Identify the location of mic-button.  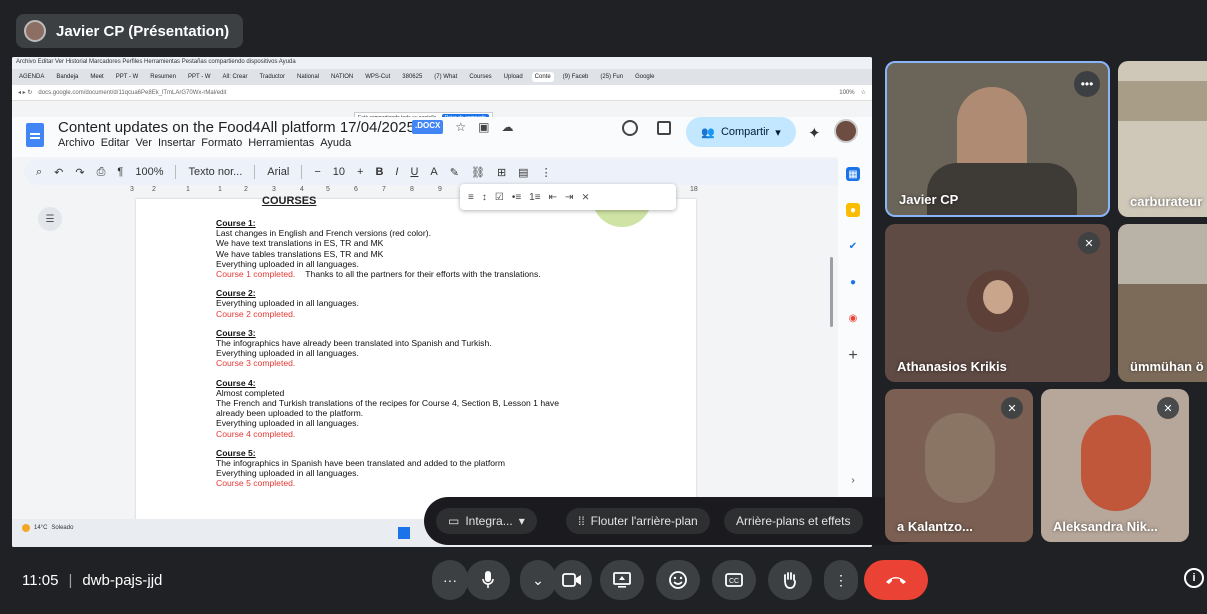
(488, 580).